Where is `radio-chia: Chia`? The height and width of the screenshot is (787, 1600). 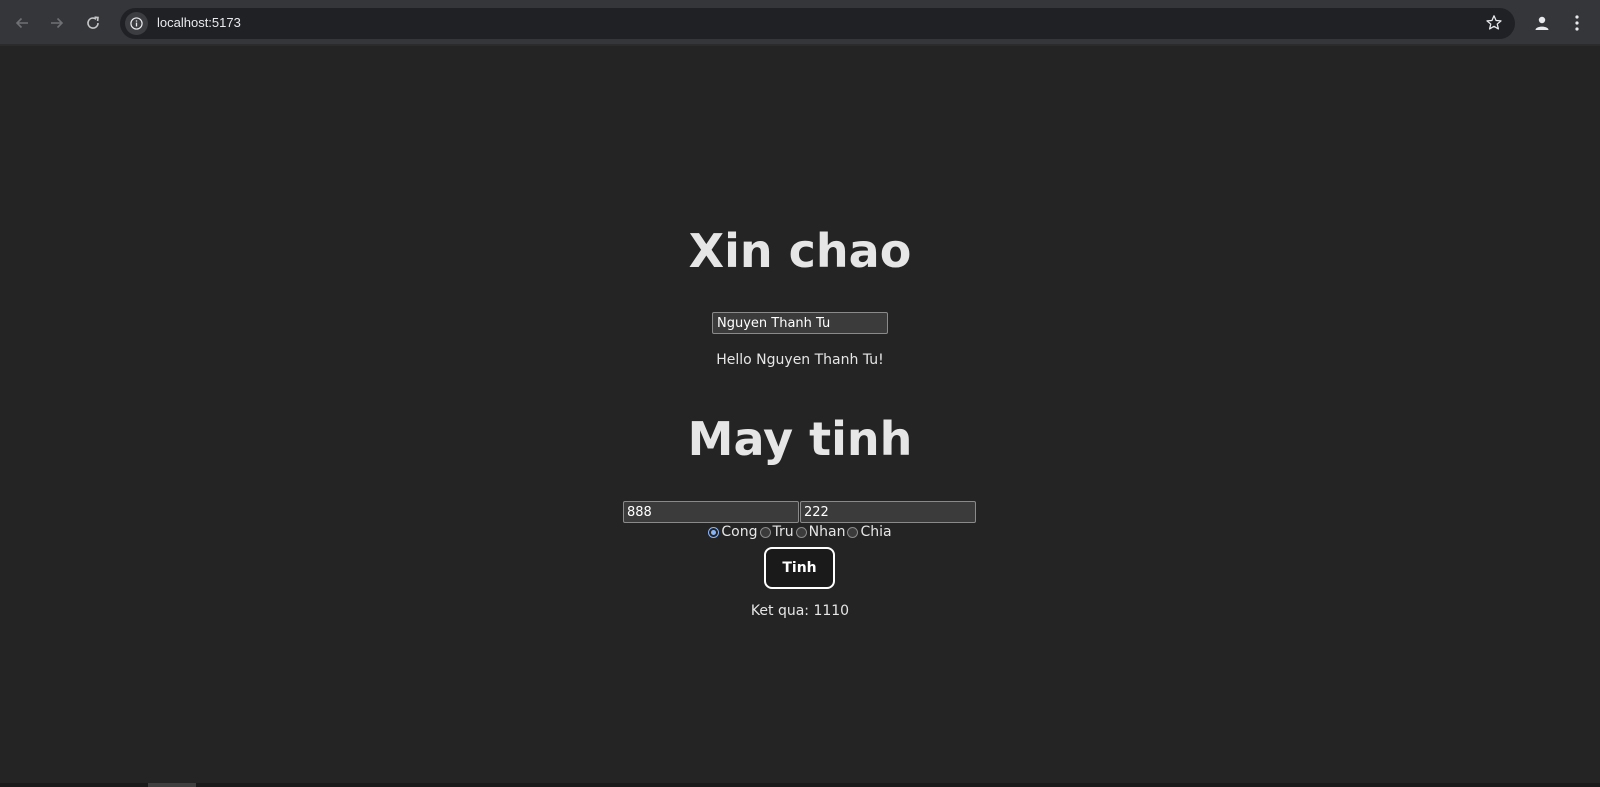
radio-chia: Chia is located at coordinates (869, 532).